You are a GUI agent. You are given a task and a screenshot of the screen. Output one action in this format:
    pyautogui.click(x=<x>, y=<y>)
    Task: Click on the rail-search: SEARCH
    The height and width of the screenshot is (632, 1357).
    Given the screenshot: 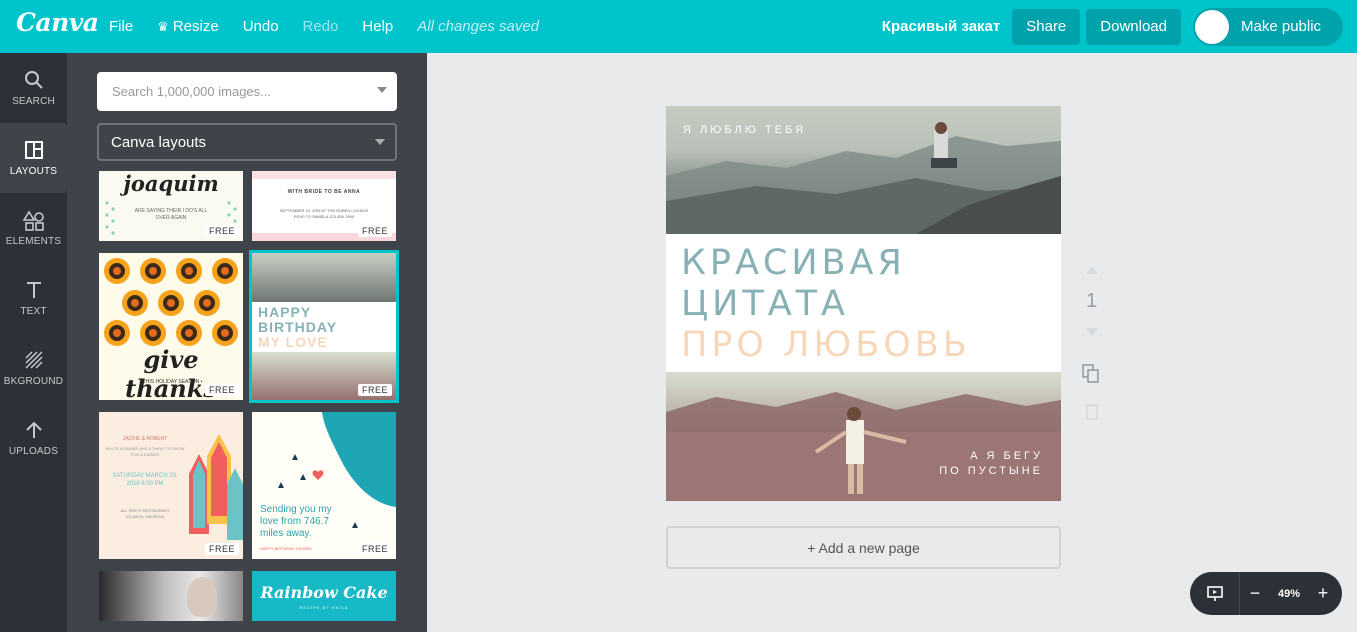 What is the action you would take?
    pyautogui.click(x=33, y=88)
    